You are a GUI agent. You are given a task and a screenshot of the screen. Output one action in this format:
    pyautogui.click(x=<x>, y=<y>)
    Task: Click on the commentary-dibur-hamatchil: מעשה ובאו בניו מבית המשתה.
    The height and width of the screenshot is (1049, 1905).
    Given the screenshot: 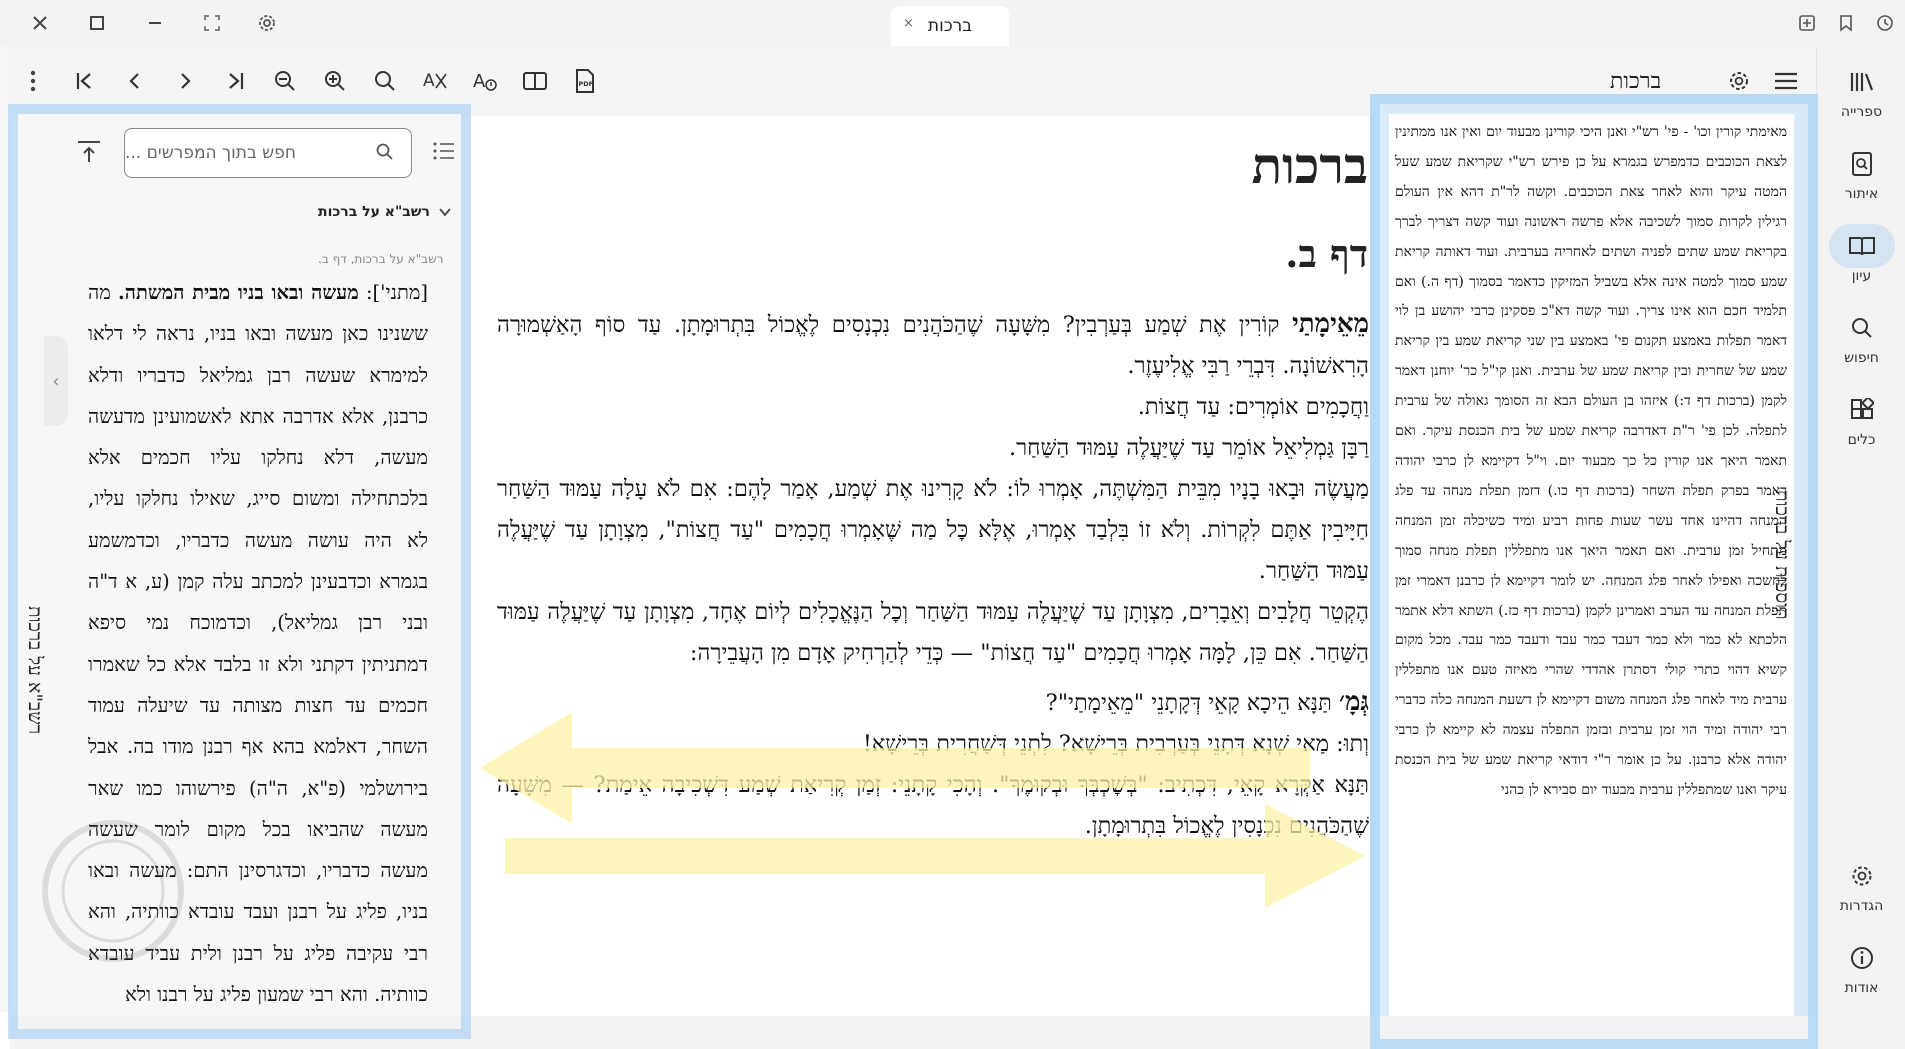 What is the action you would take?
    pyautogui.click(x=238, y=292)
    